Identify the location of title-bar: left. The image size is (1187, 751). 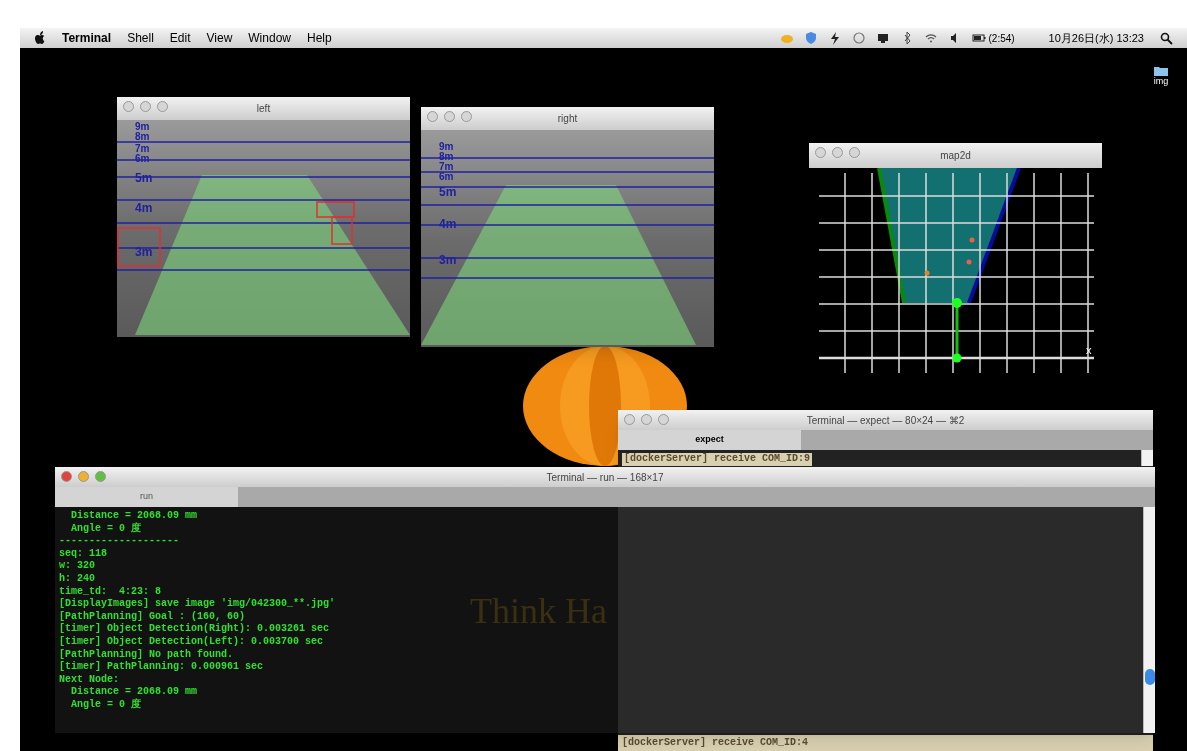
(263, 108).